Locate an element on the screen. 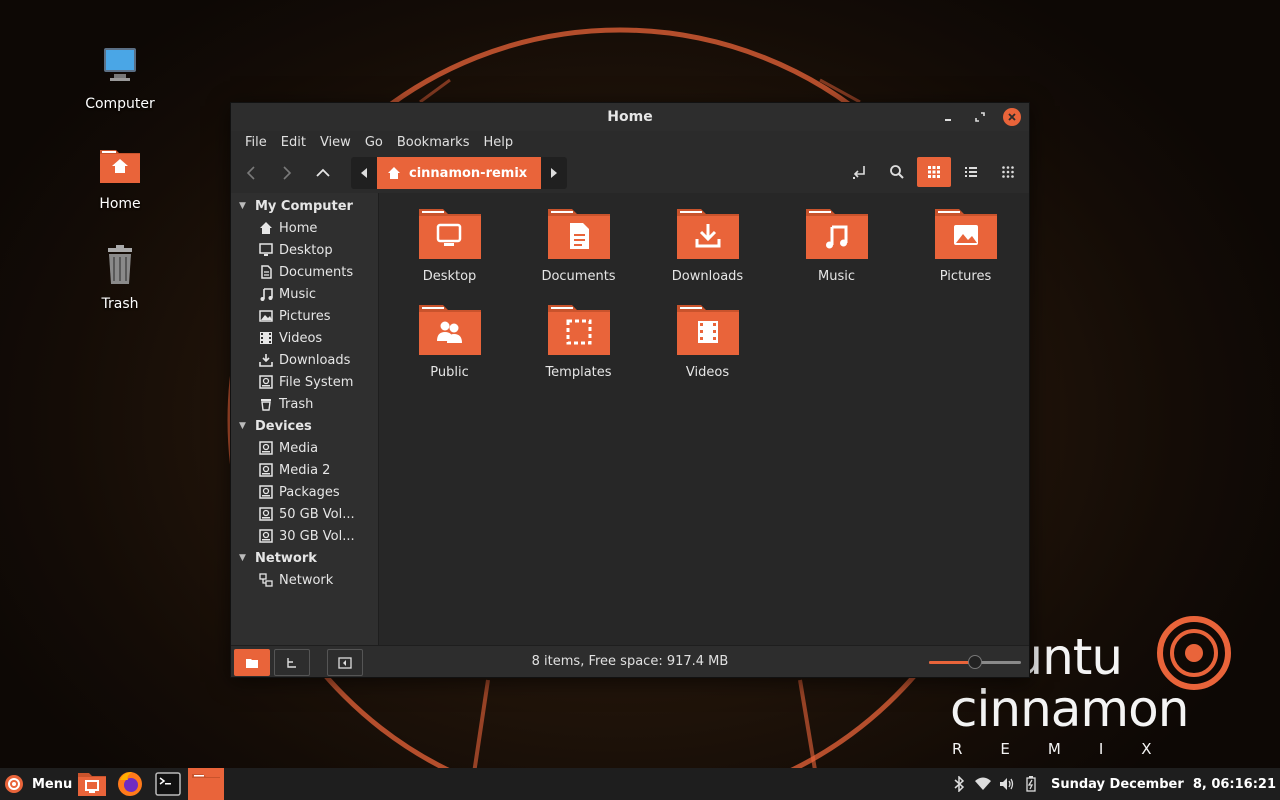 Image resolution: width=1280 pixels, height=800 pixels. folder-item-documents: Documents is located at coordinates (578, 246).